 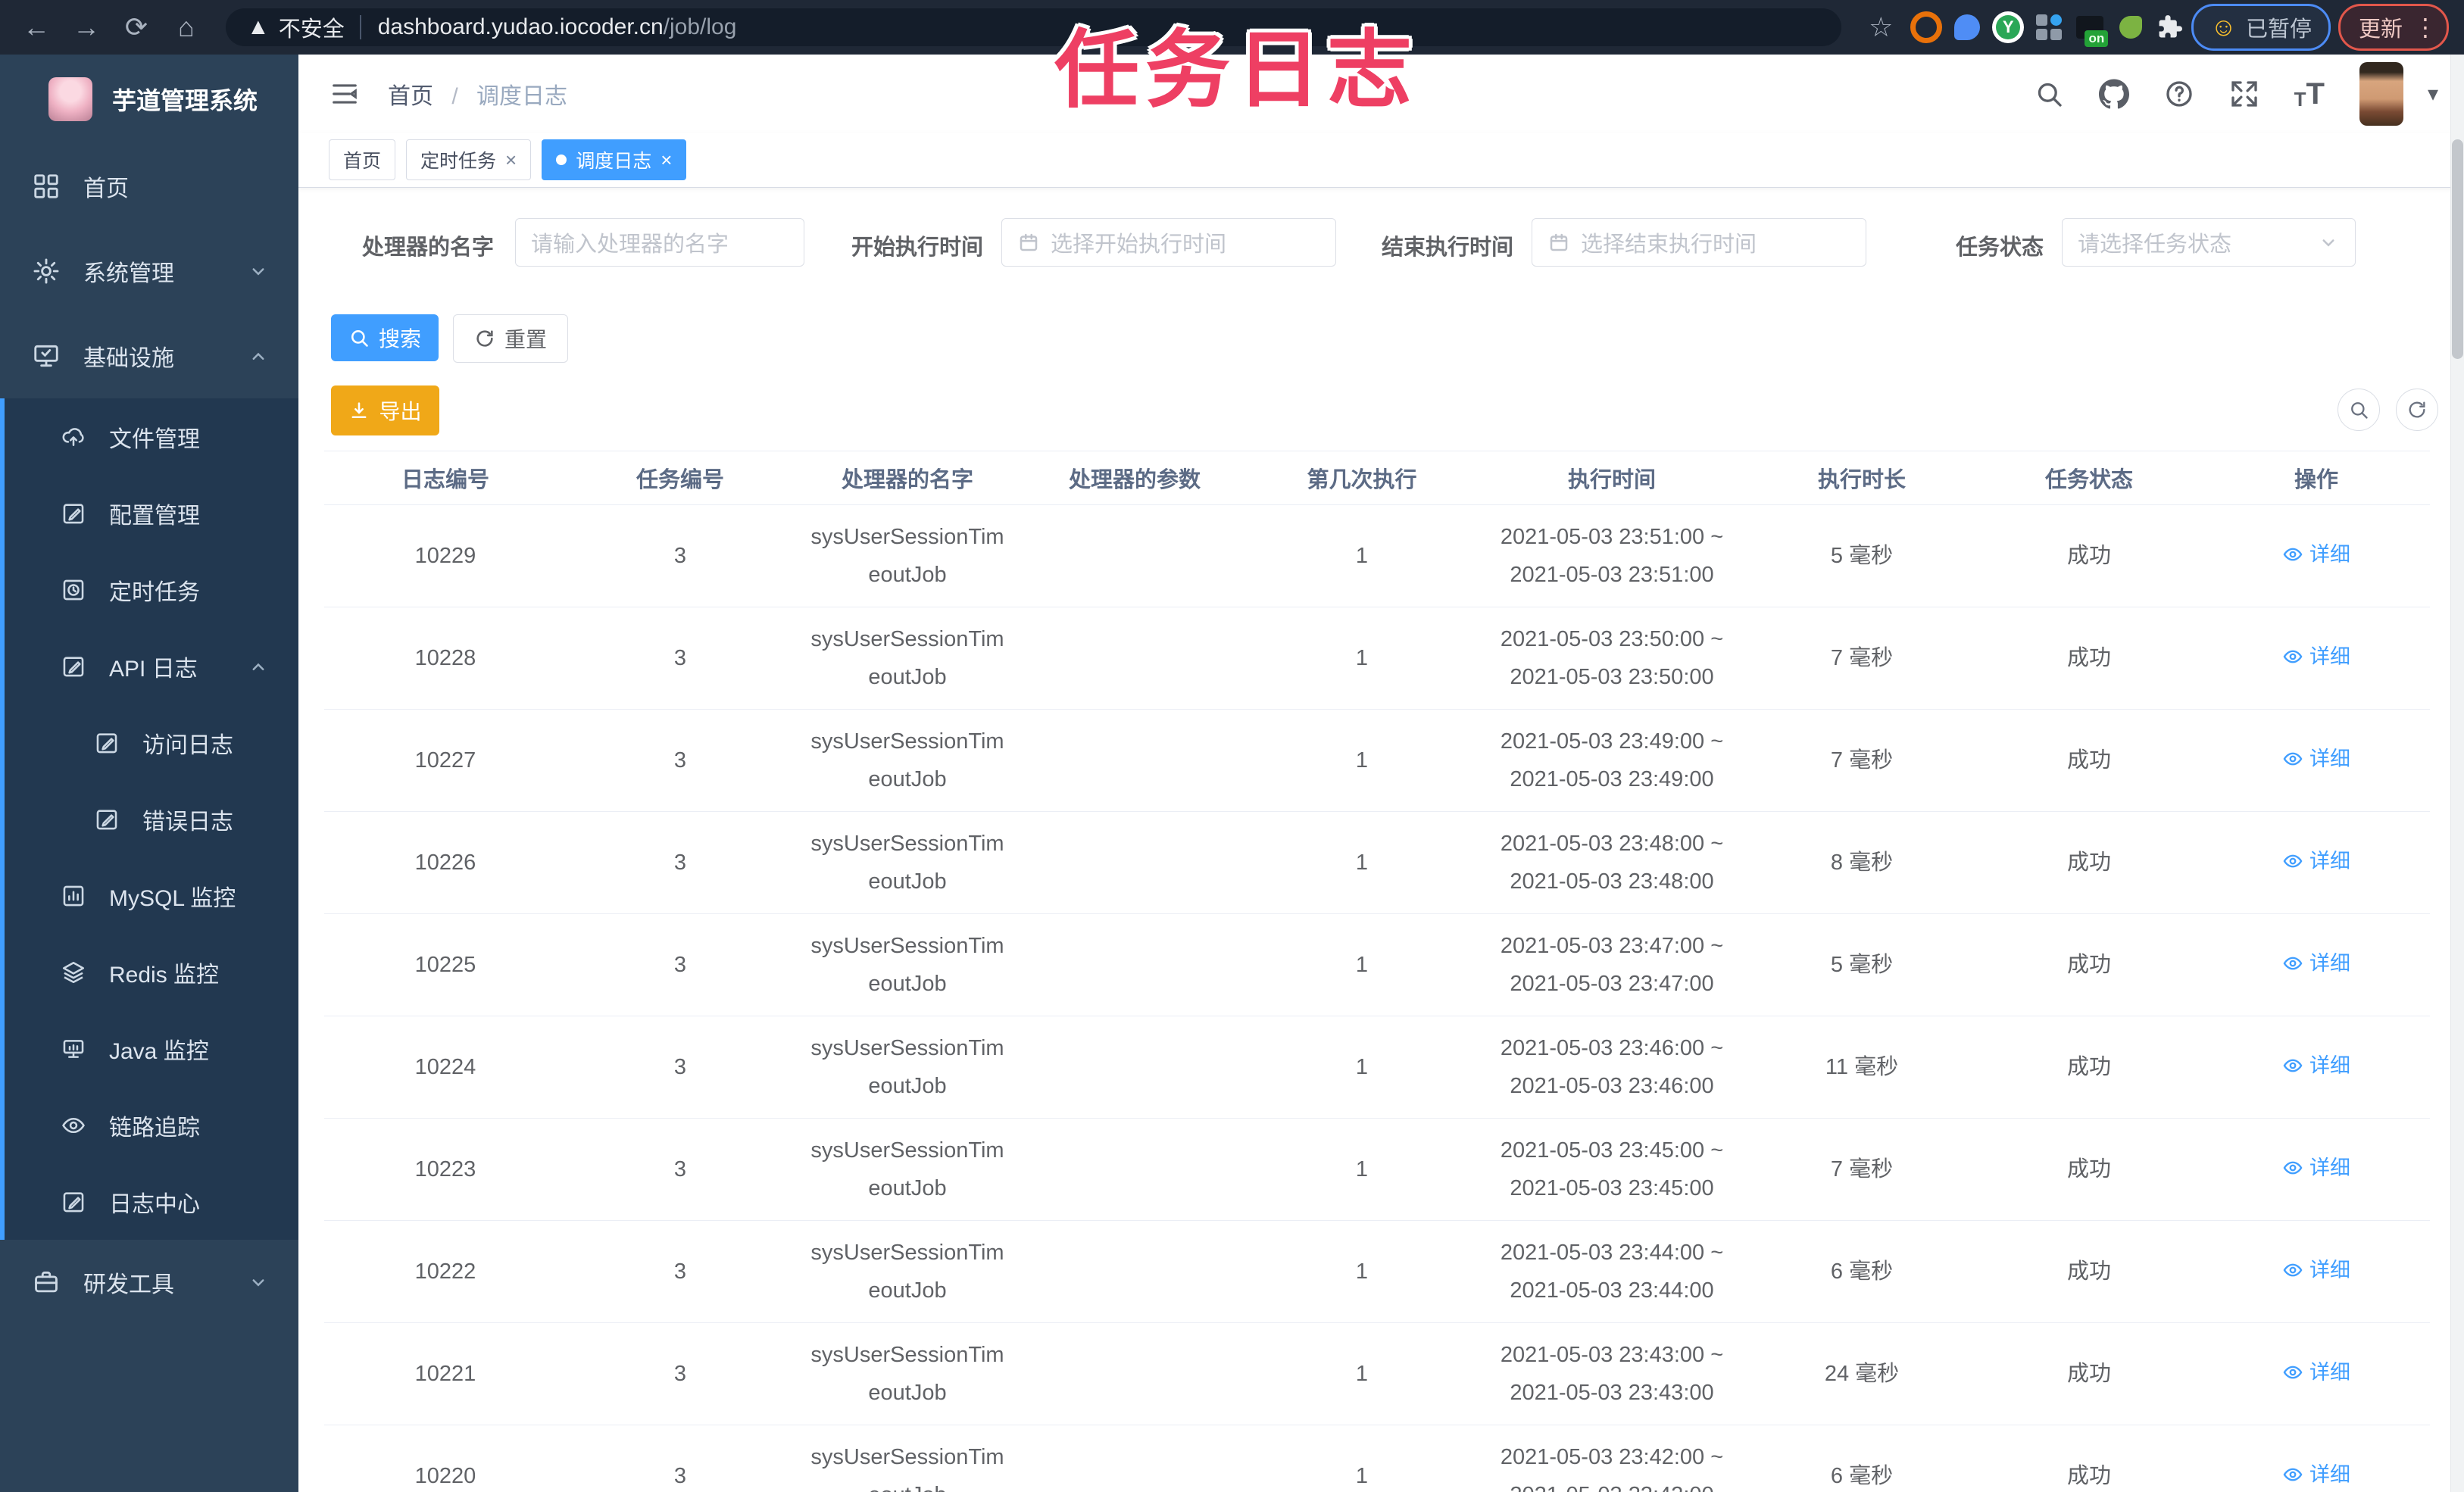 What do you see at coordinates (1168, 242) in the screenshot?
I see `start-time-picker: 选择开始执行时间` at bounding box center [1168, 242].